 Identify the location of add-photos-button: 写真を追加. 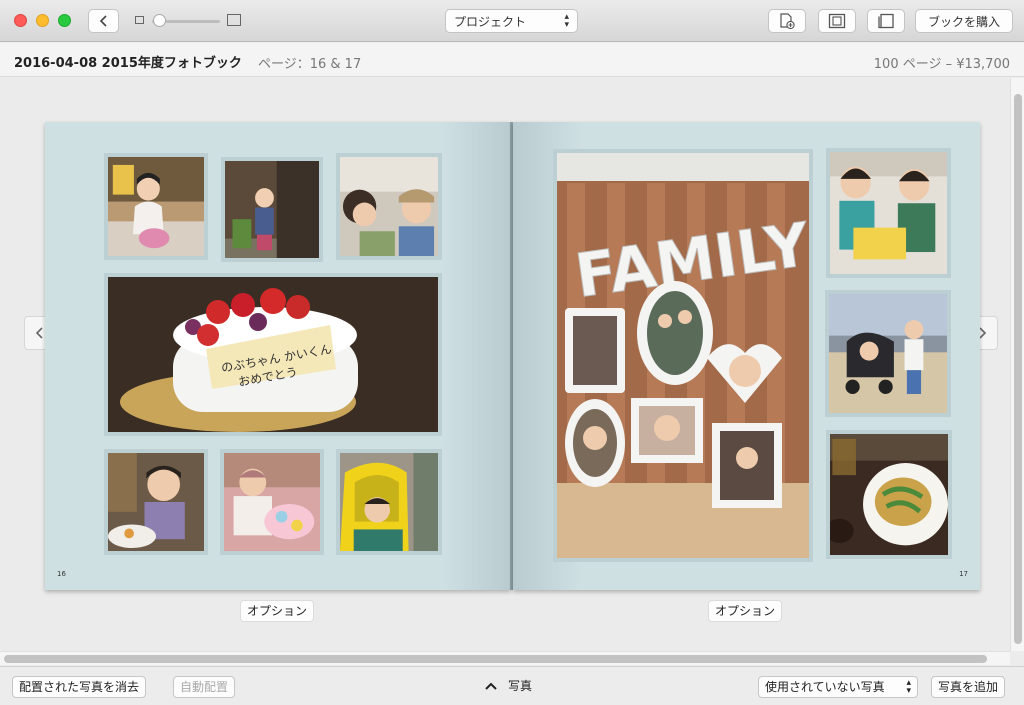
(968, 687).